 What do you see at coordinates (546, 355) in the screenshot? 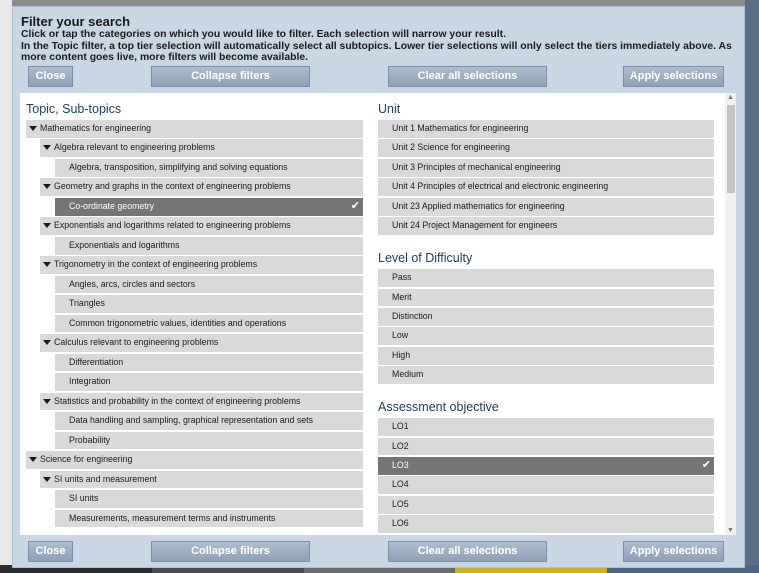
I see `difficulty-item: High` at bounding box center [546, 355].